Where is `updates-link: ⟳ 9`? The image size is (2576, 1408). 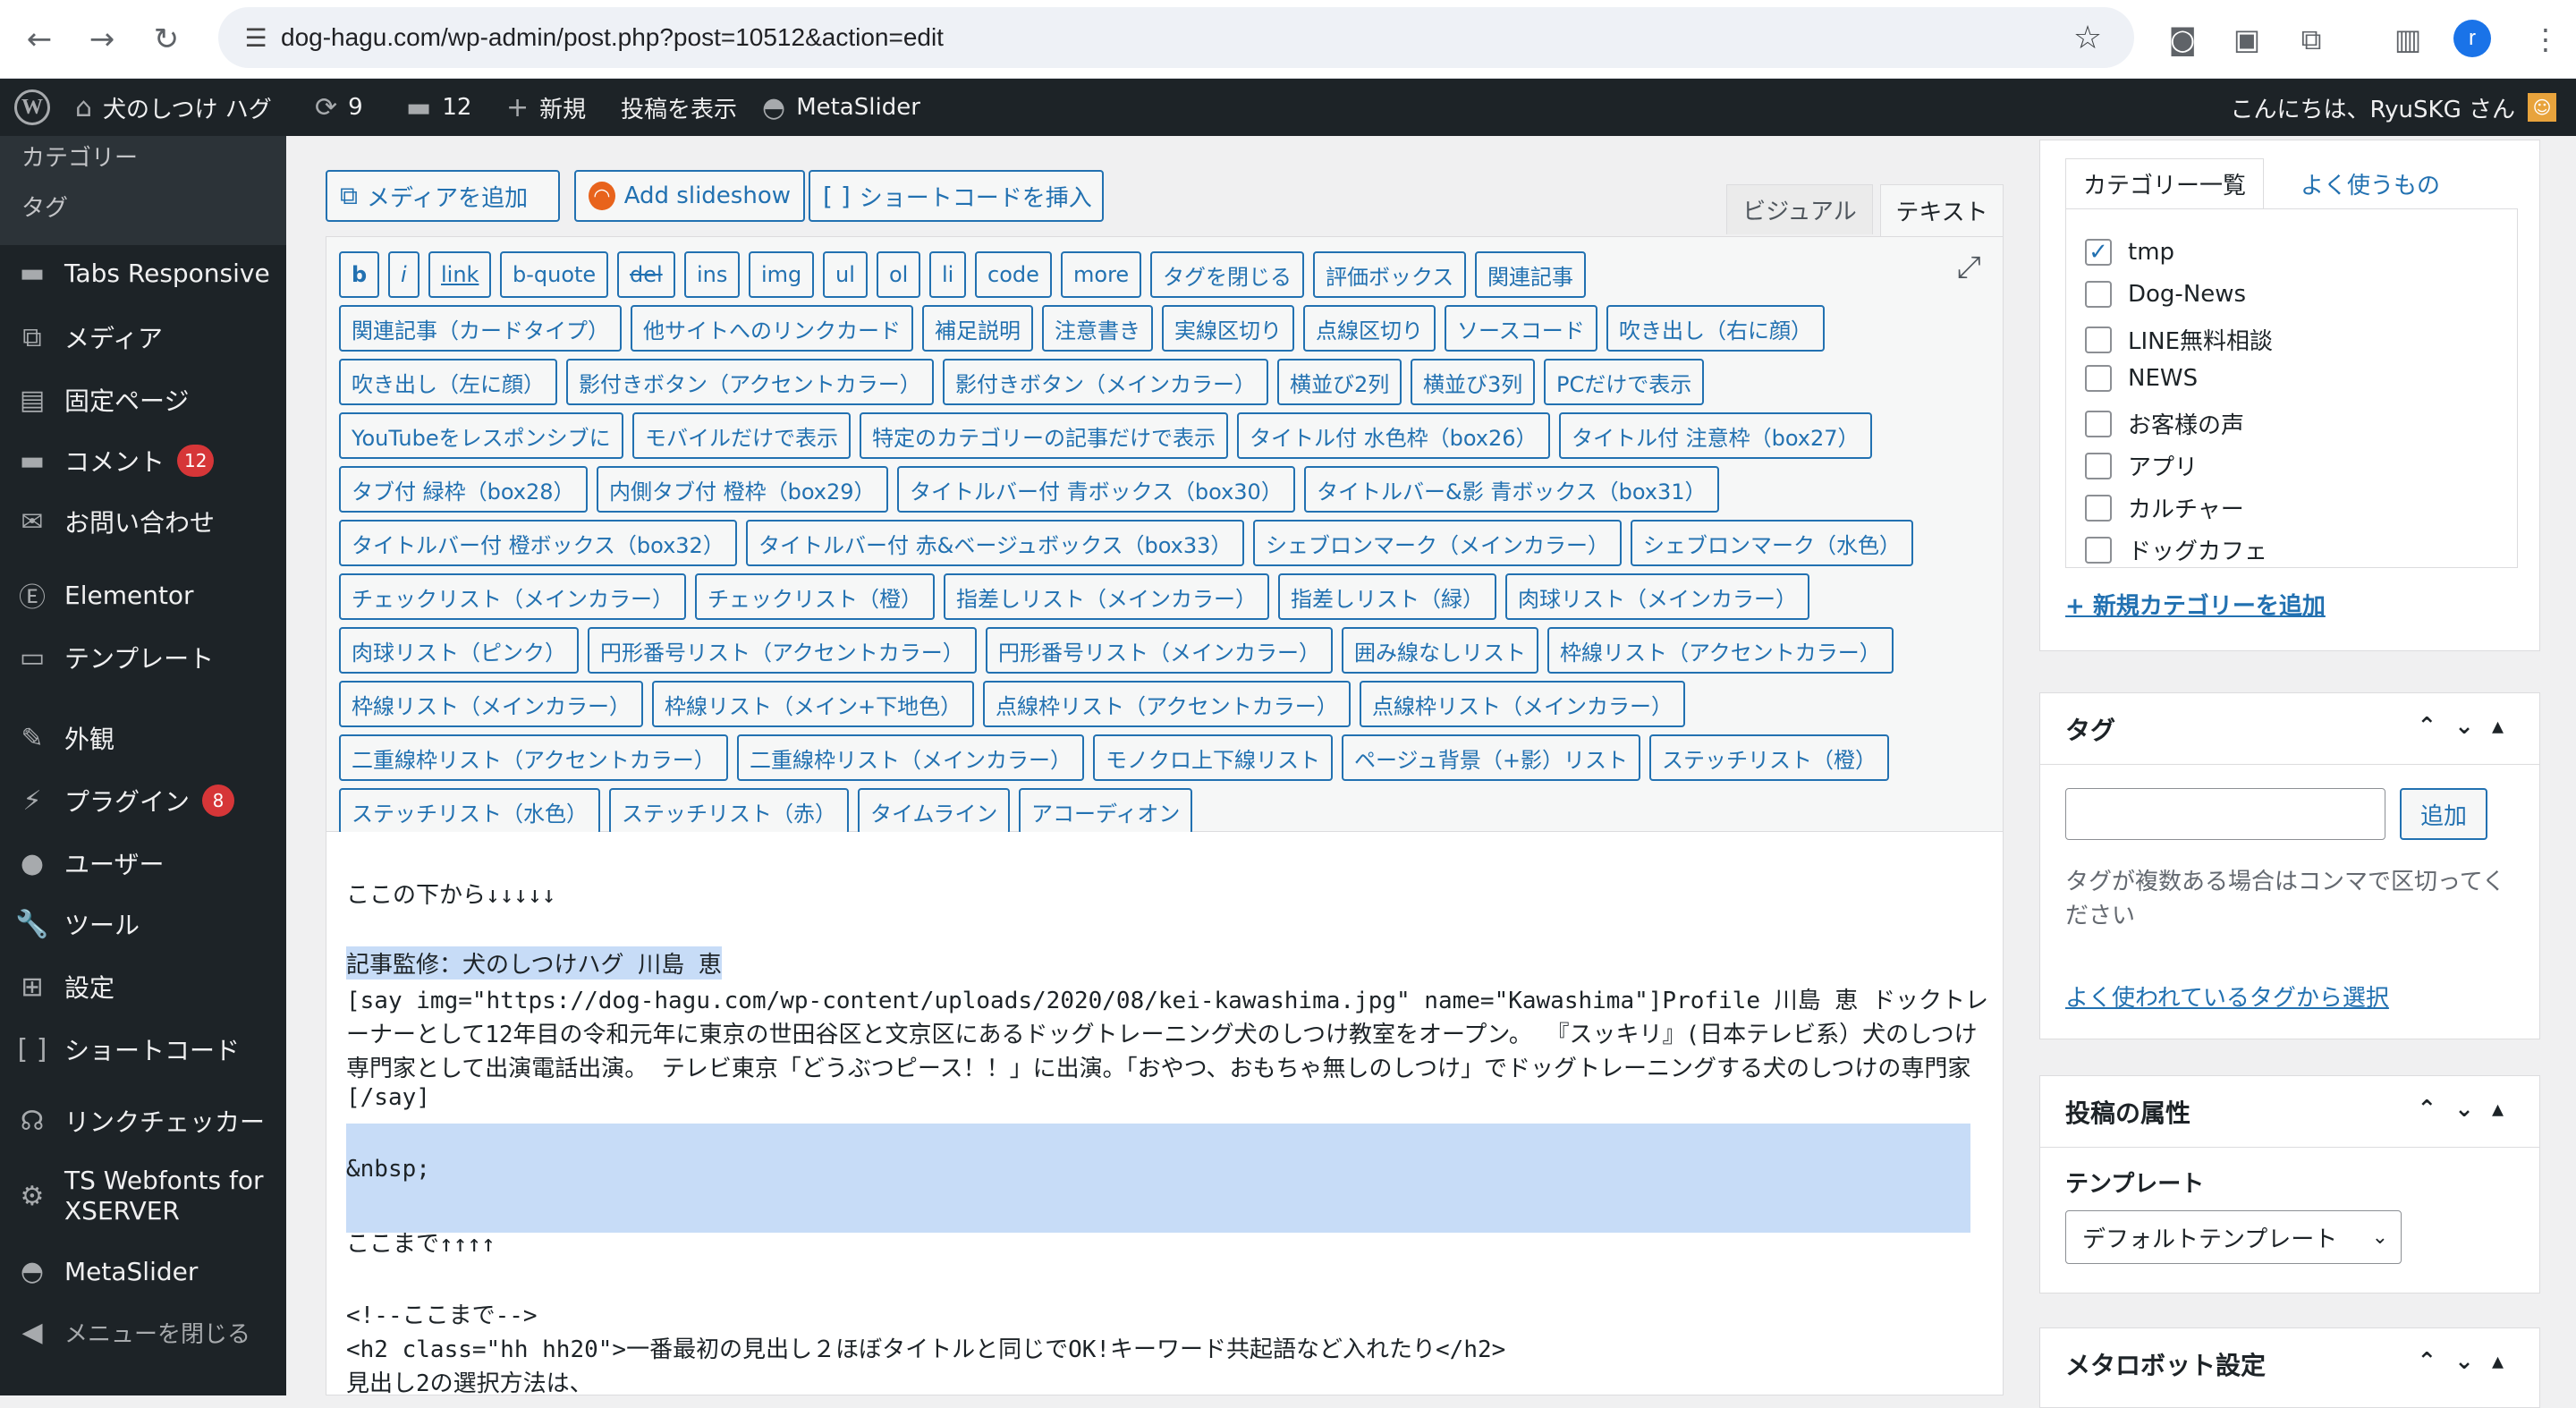 updates-link: ⟳ 9 is located at coordinates (339, 107).